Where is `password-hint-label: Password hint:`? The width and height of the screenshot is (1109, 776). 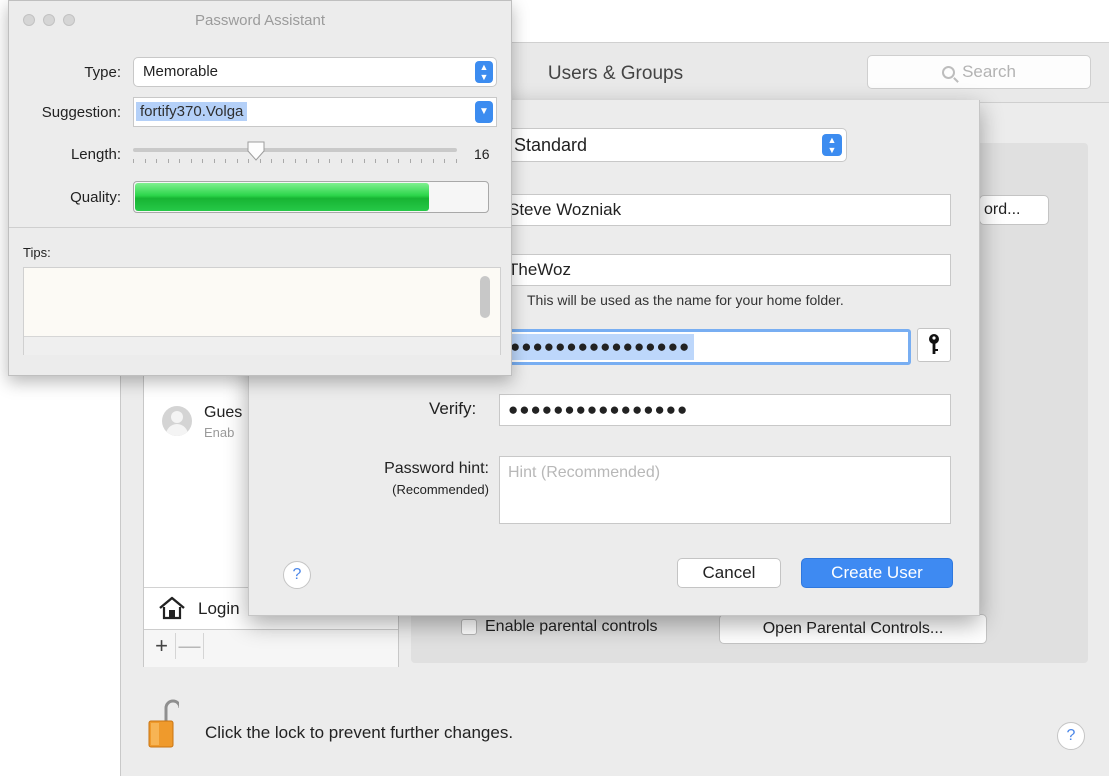 password-hint-label: Password hint: is located at coordinates (436, 468).